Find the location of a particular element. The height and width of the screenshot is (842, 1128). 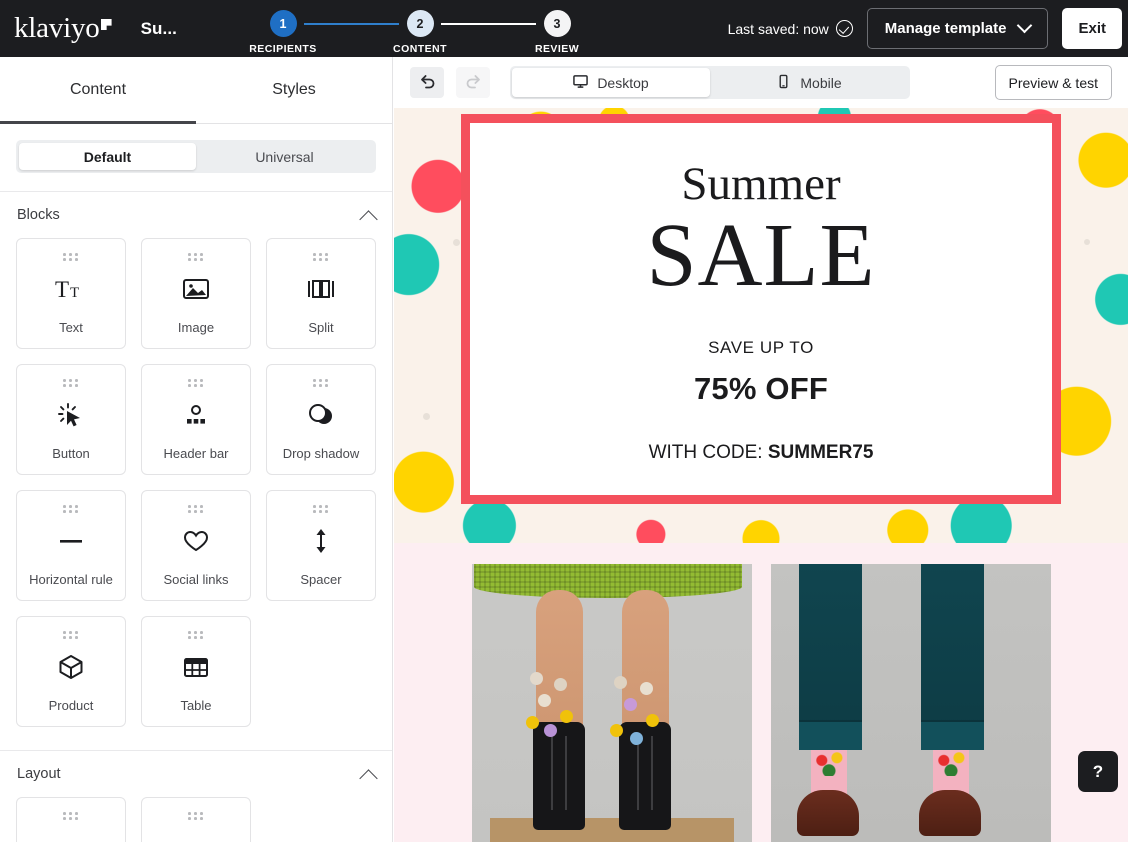

step-recipients: 1 RECIPIENTS is located at coordinates (282, 32).